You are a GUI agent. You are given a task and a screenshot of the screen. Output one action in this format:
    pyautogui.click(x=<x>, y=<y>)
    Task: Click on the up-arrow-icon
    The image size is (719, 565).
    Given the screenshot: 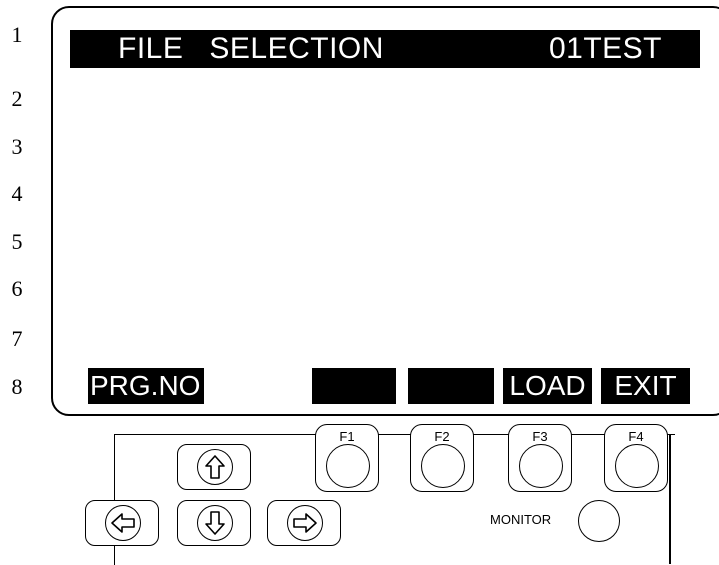 What is the action you would take?
    pyautogui.click(x=215, y=467)
    